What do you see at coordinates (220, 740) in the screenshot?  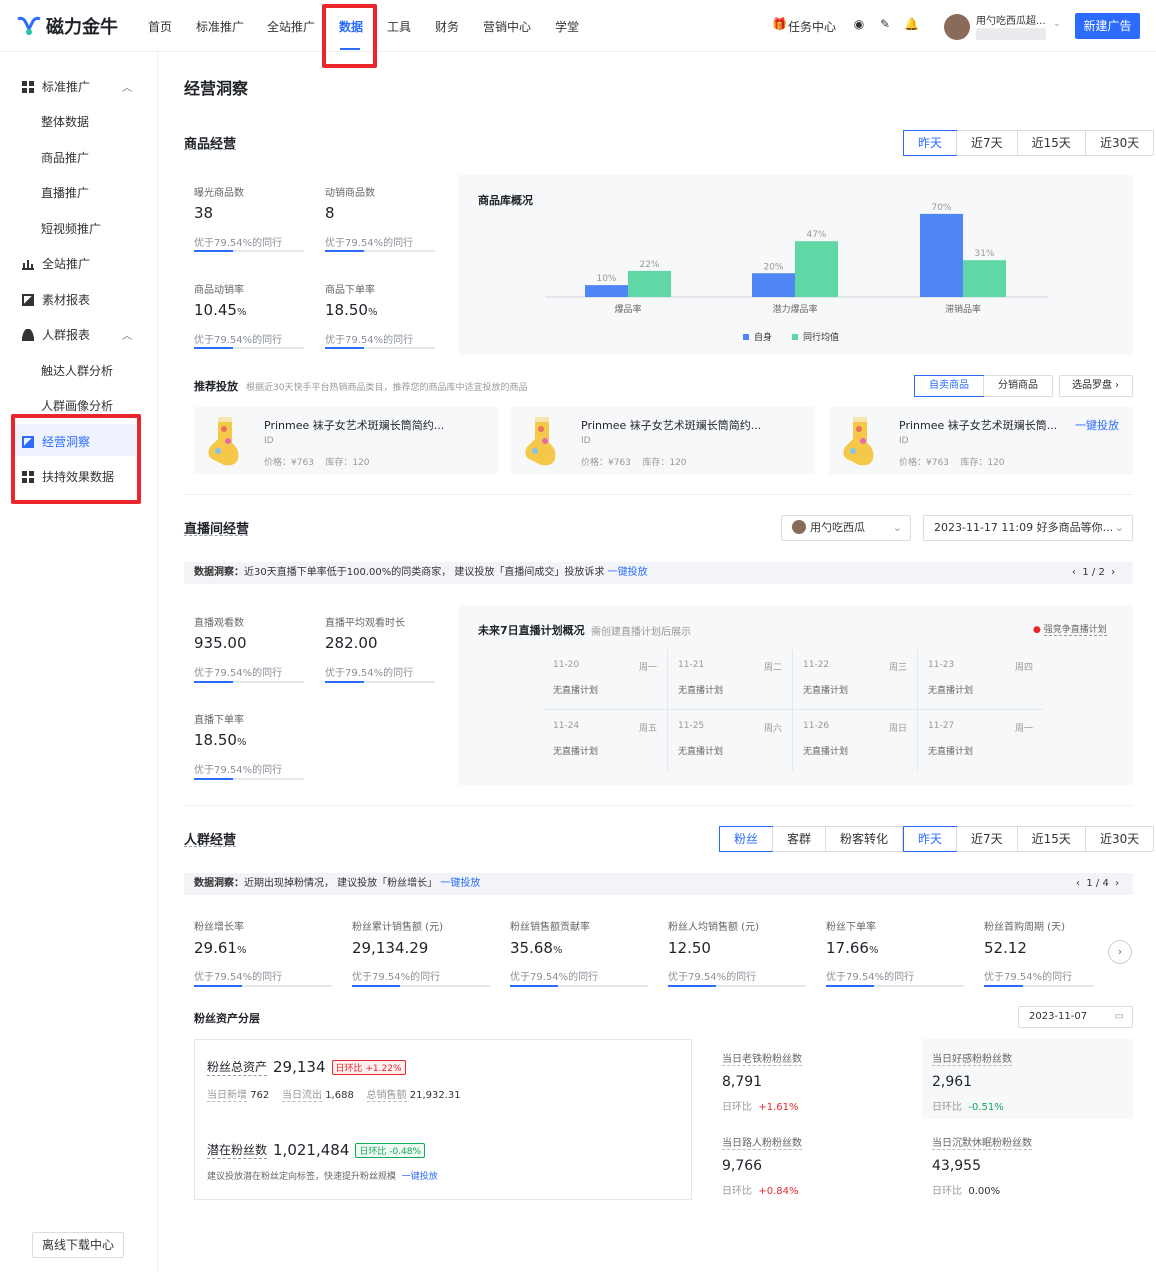 I see `metric-value: 18.50%` at bounding box center [220, 740].